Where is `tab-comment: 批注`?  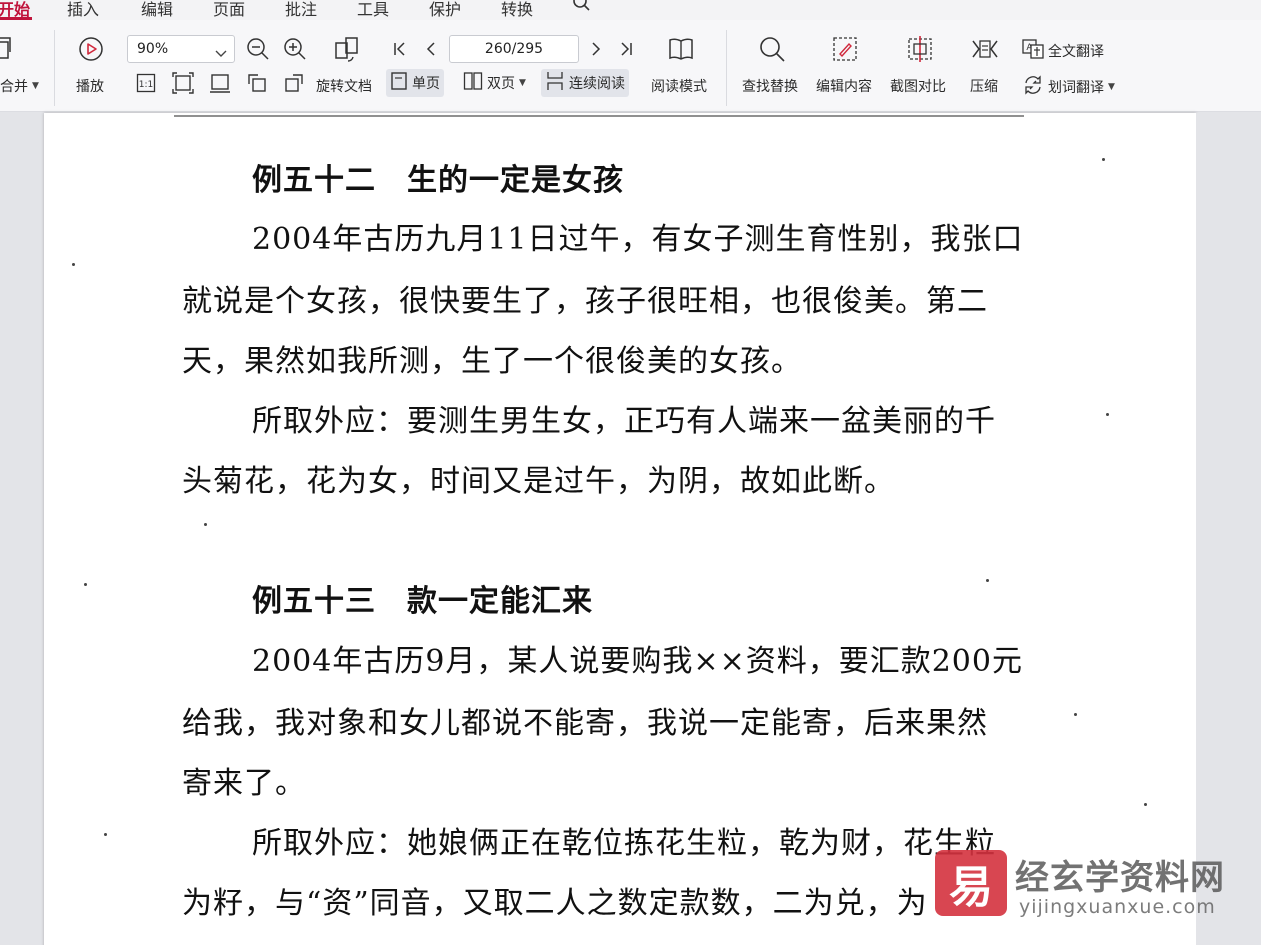
tab-comment: 批注 is located at coordinates (301, 10).